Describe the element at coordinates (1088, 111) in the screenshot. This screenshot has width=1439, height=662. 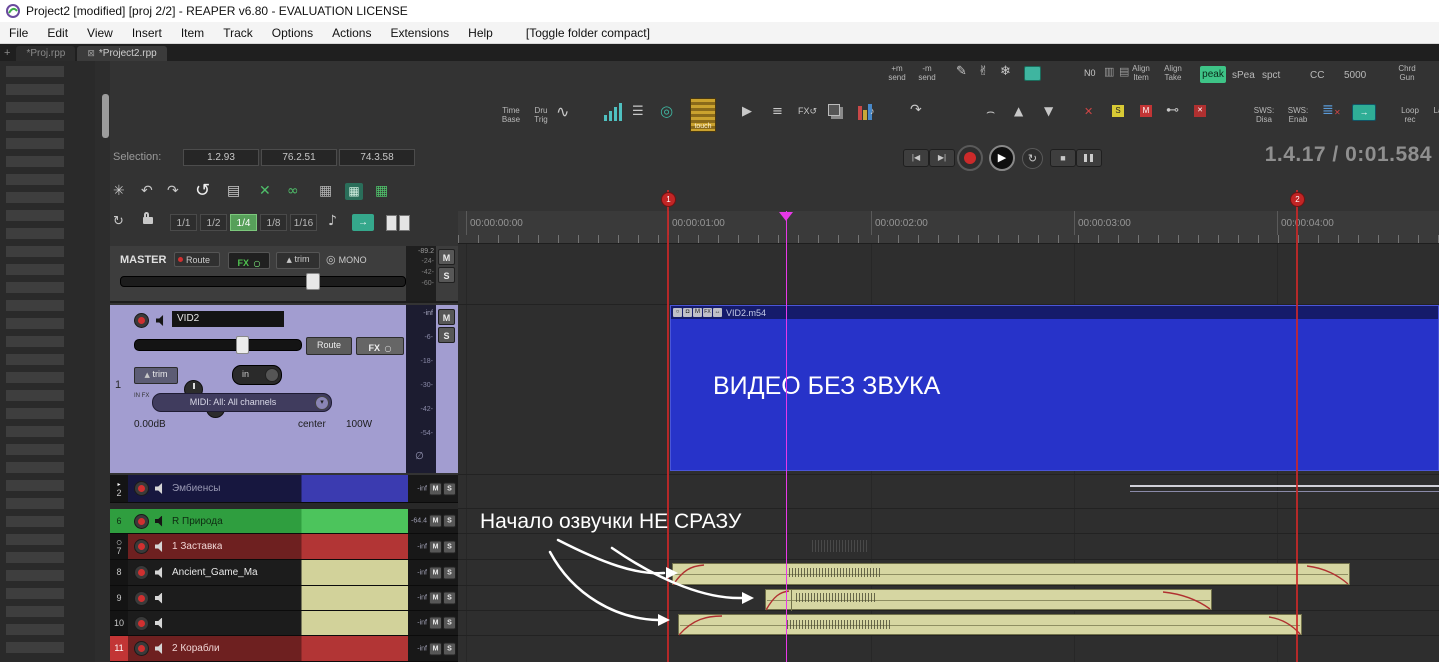
I see `remove-point-icon: ✕` at that location.